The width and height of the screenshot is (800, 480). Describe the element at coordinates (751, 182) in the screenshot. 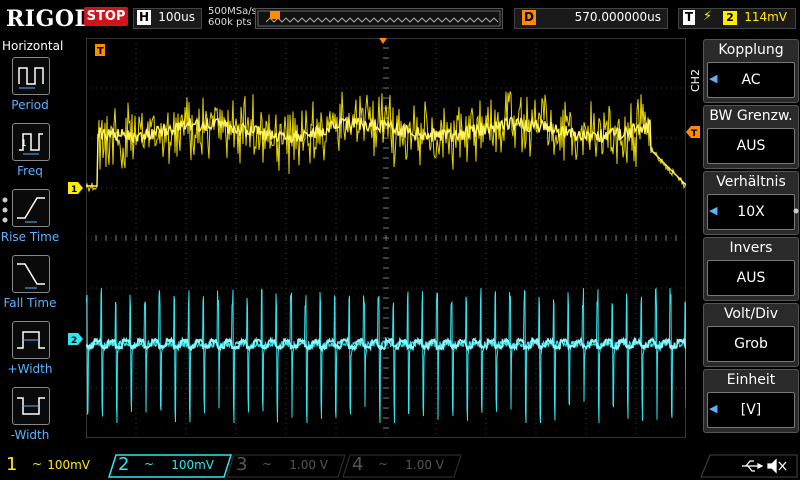

I see `menu-probe-ratio-title: Verhältnis` at that location.